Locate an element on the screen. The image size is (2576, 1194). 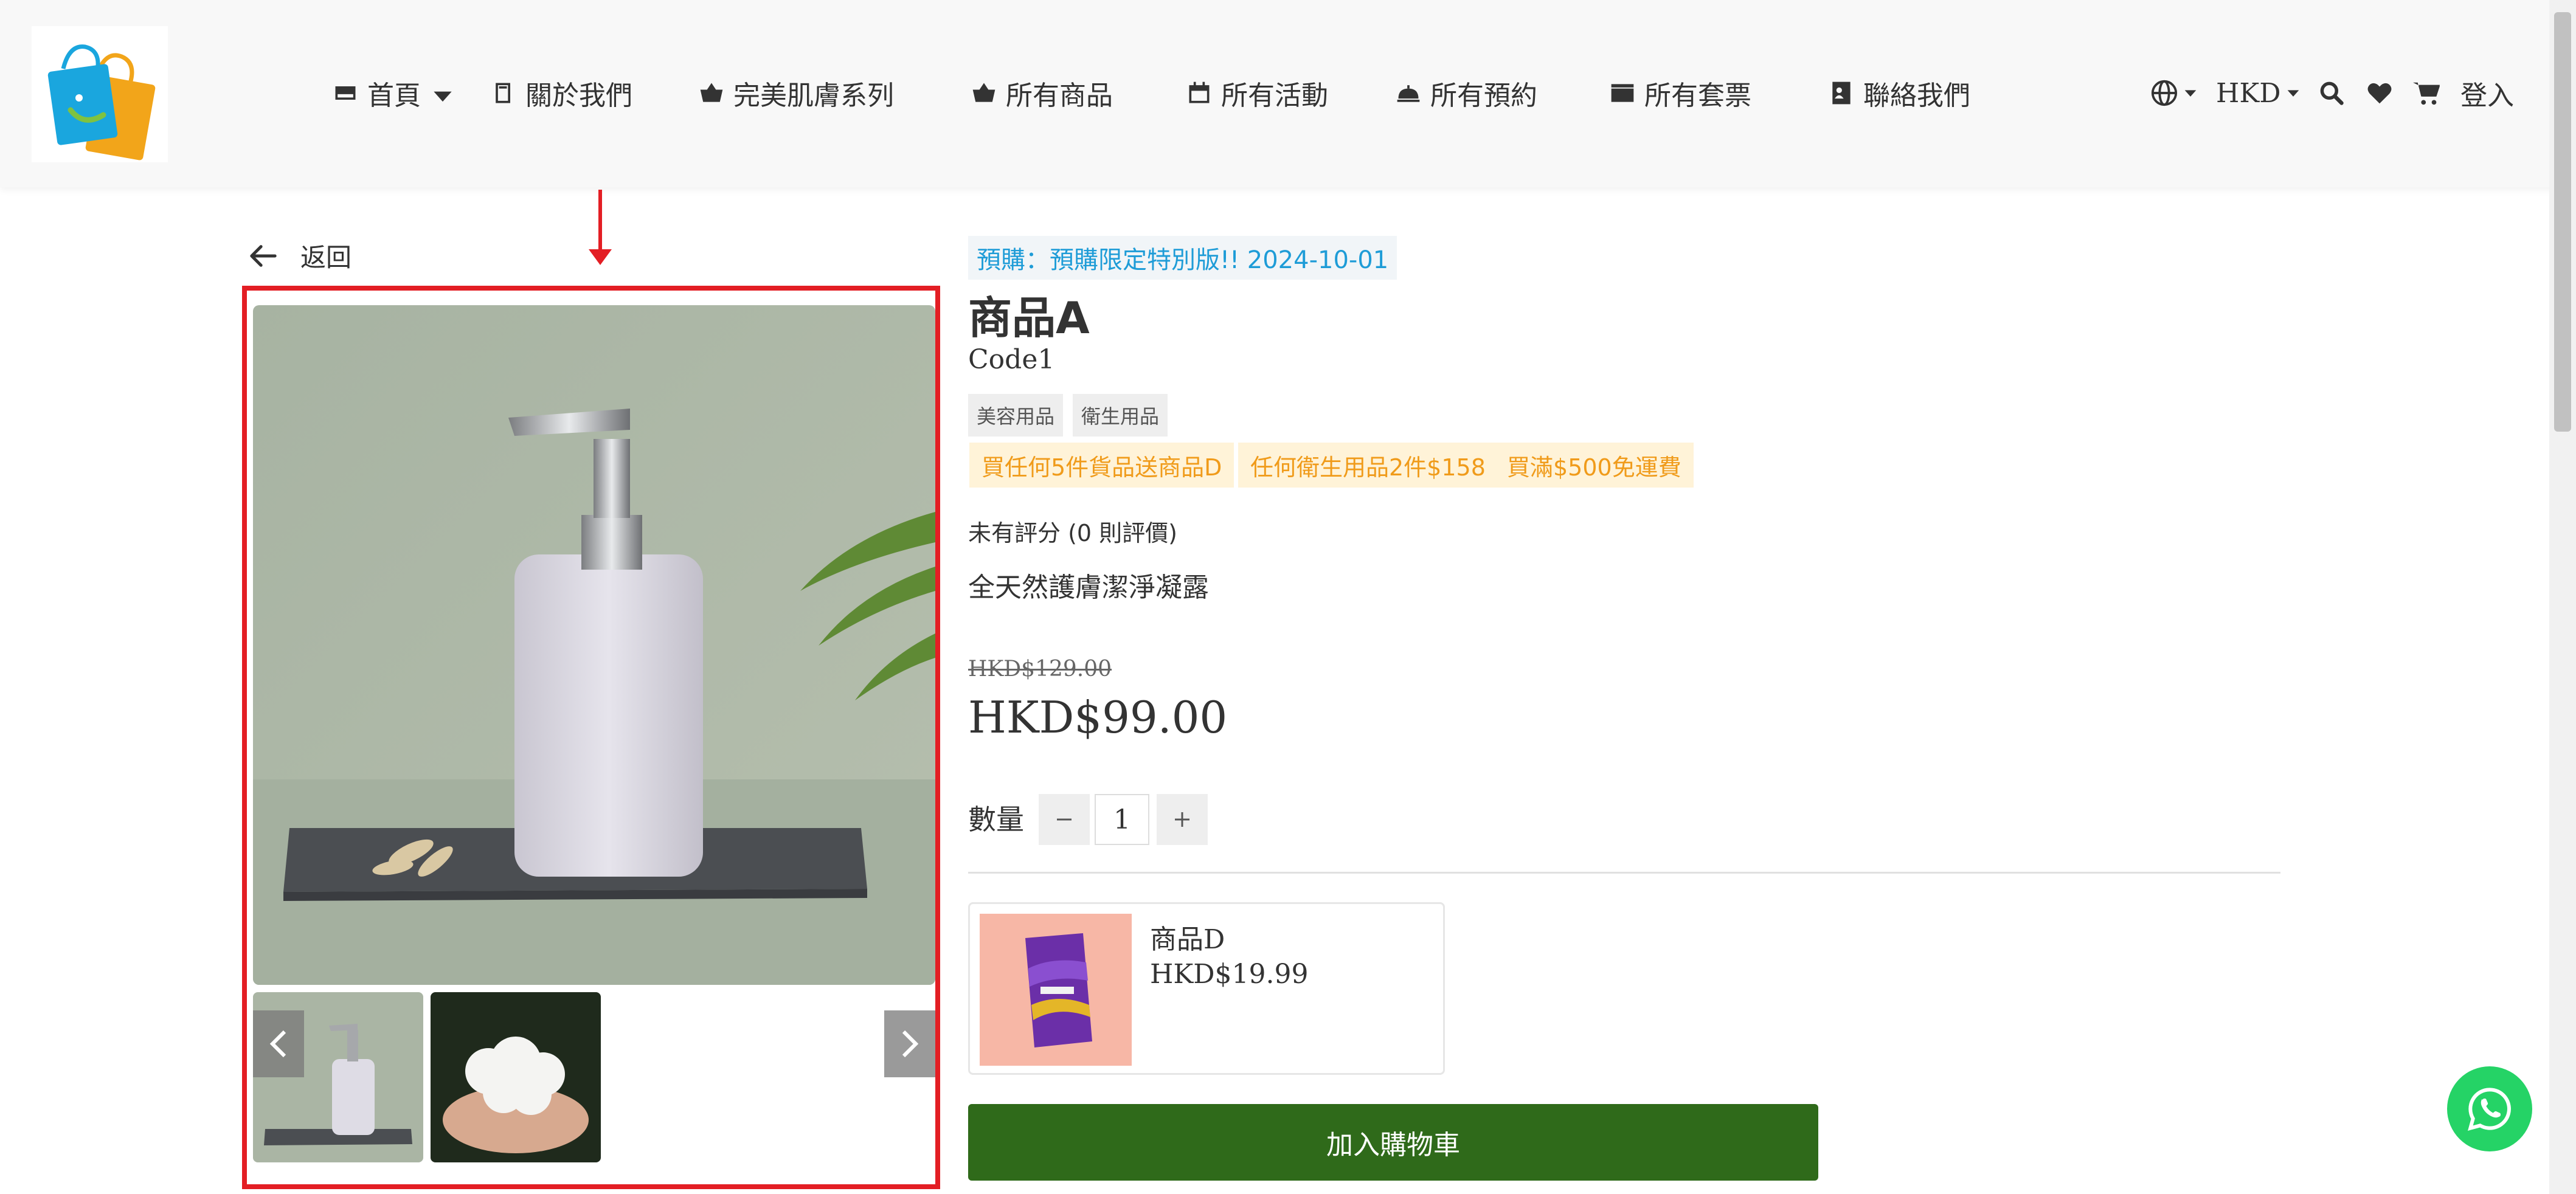
nav-all-bookings: 所有預約 is located at coordinates (1466, 93).